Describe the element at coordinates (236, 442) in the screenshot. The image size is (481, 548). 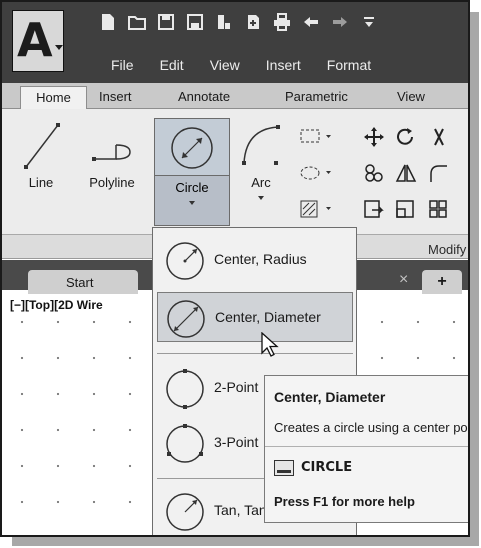
I see `menu-item-label: 3-Point` at that location.